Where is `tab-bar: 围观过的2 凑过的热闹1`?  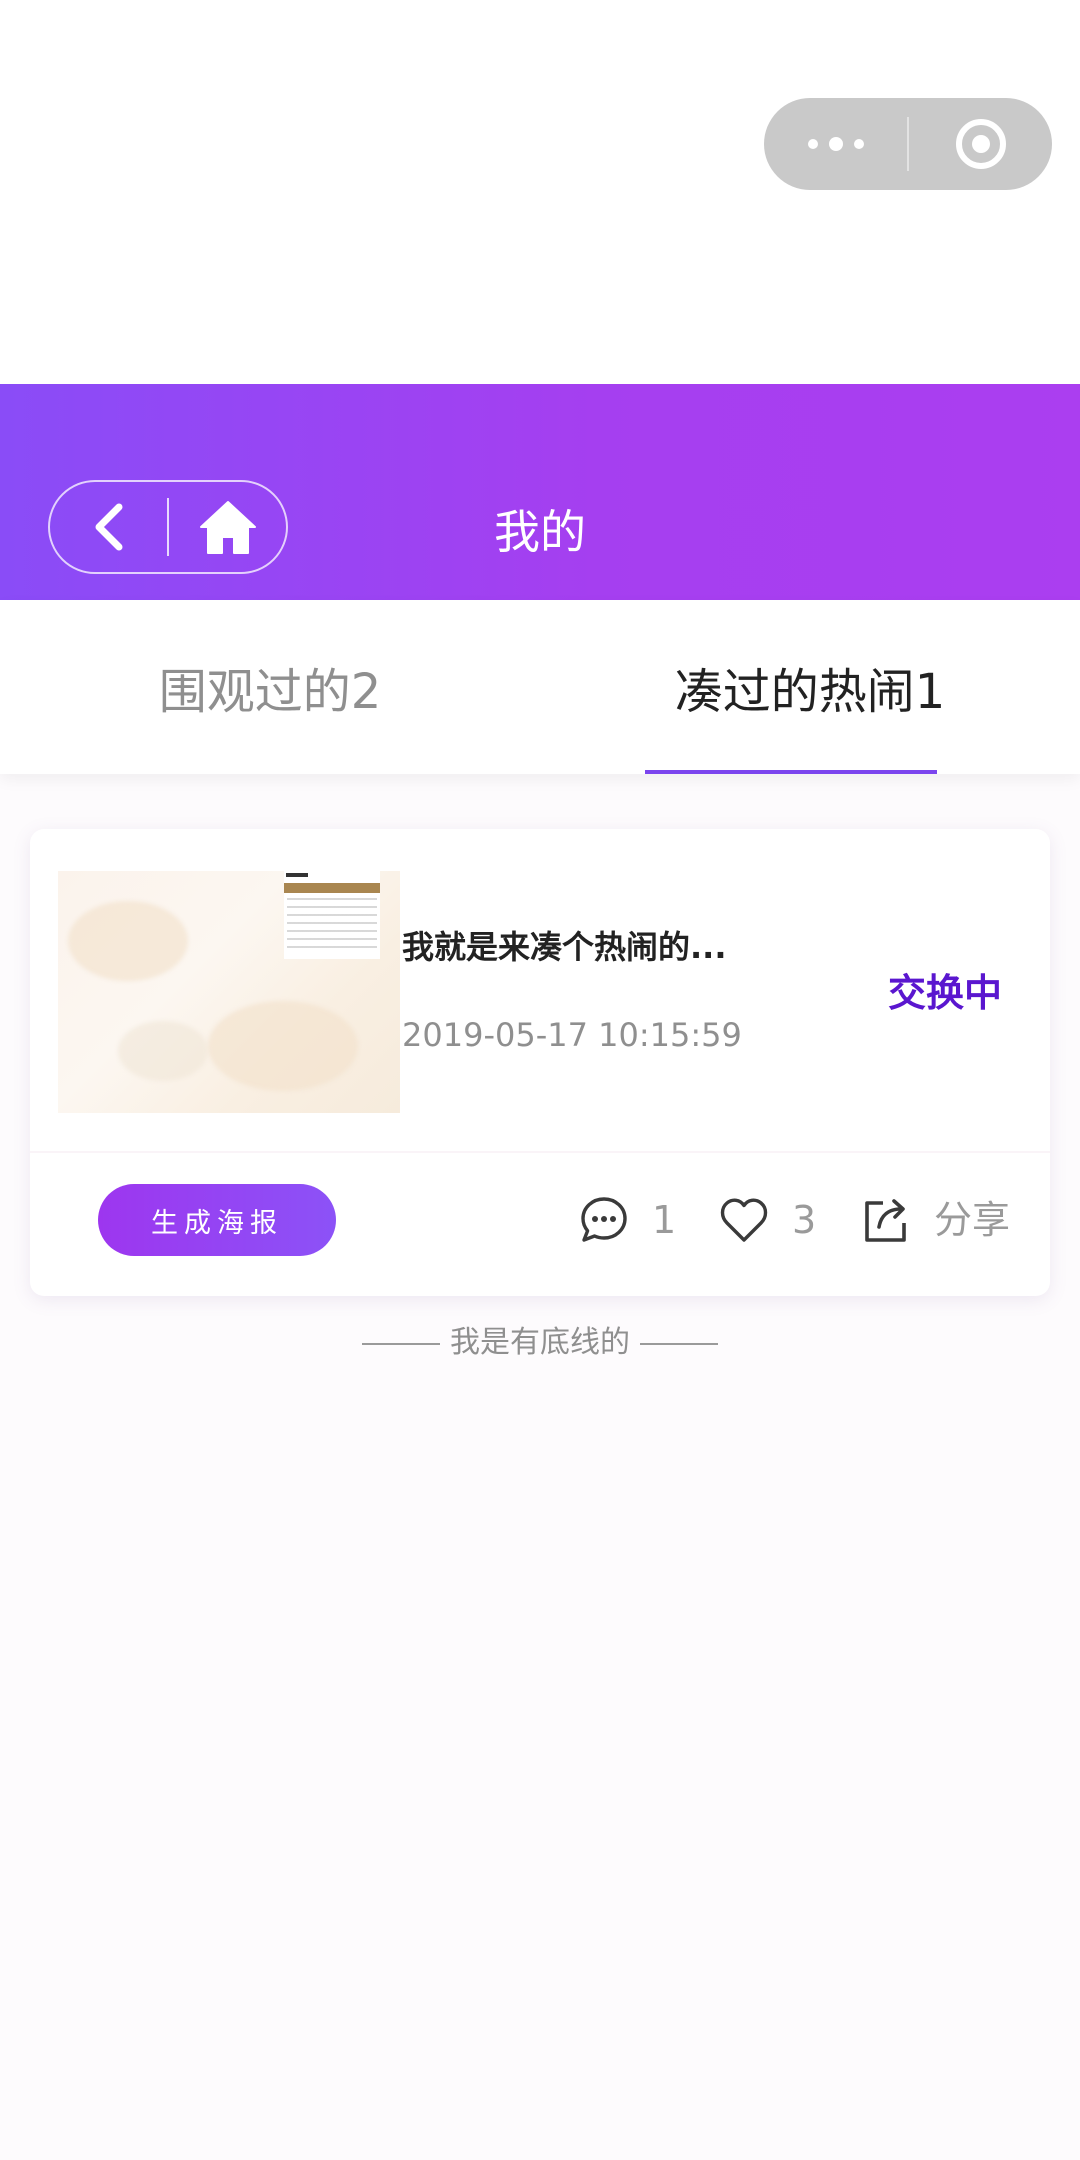
tab-bar: 围观过的2 凑过的热闹1 is located at coordinates (540, 687).